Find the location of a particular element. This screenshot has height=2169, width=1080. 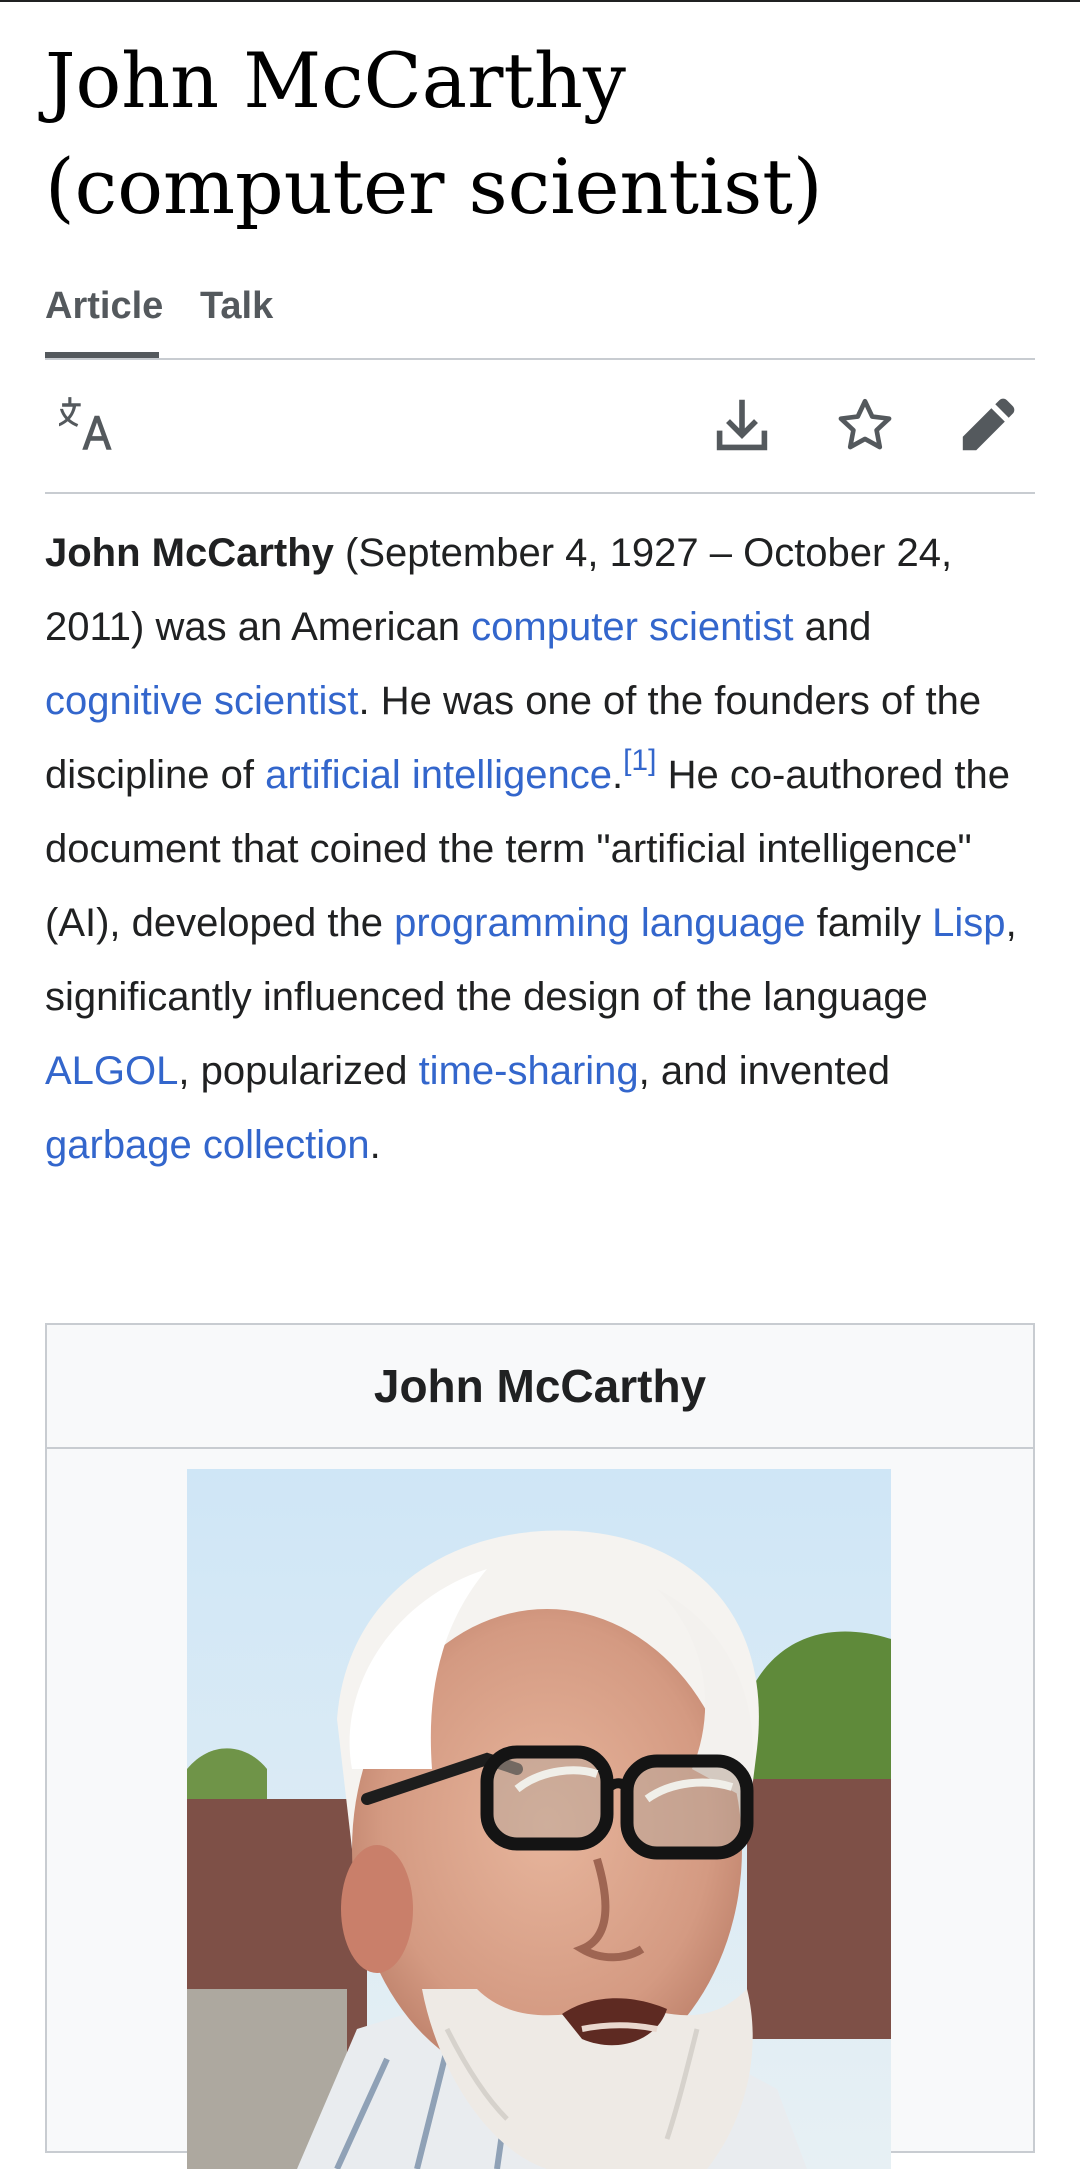

link-artificial-intelligence: artificial intelligence is located at coordinates (438, 775).